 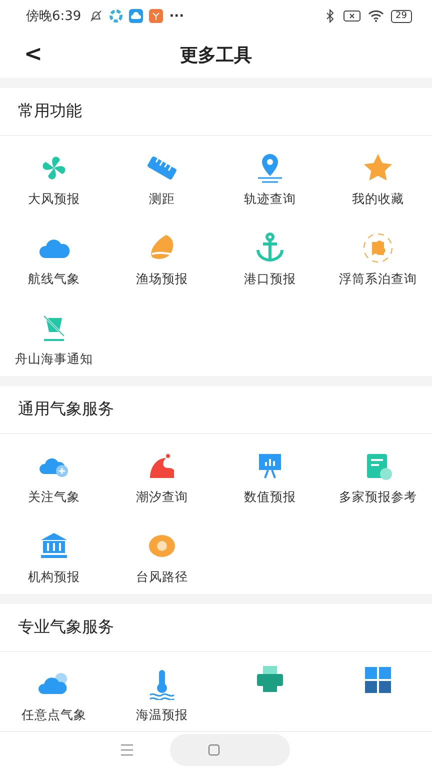 What do you see at coordinates (96, 16) in the screenshot?
I see `bell-off-icon` at bounding box center [96, 16].